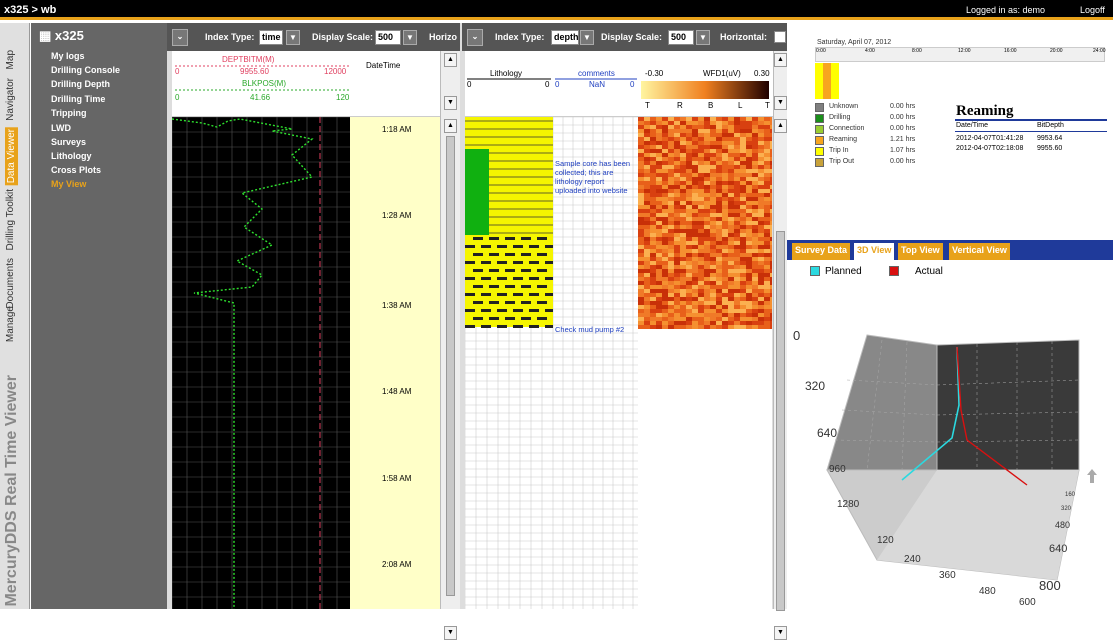 The height and width of the screenshot is (640, 1113). I want to click on wfd-letter: R, so click(680, 105).